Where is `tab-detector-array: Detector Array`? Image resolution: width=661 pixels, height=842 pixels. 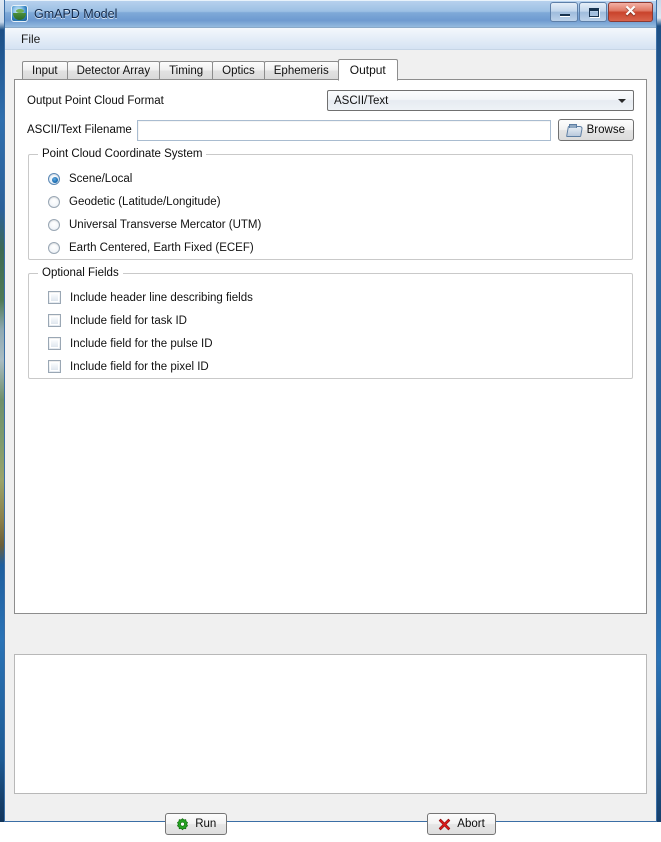 tab-detector-array: Detector Array is located at coordinates (113, 70).